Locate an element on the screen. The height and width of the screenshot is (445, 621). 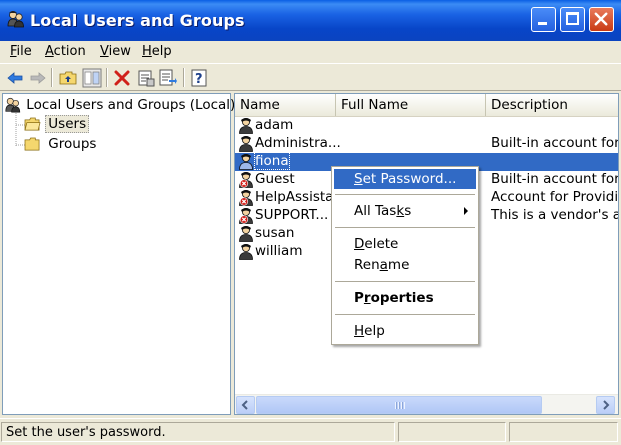
menu-view-accel: V is located at coordinates (104, 51).